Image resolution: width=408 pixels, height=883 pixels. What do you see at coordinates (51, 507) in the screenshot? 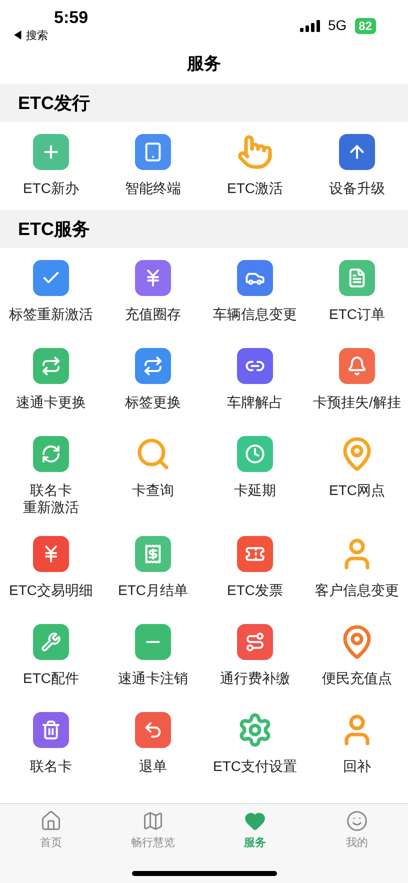
I see `service-label: 重新激活` at bounding box center [51, 507].